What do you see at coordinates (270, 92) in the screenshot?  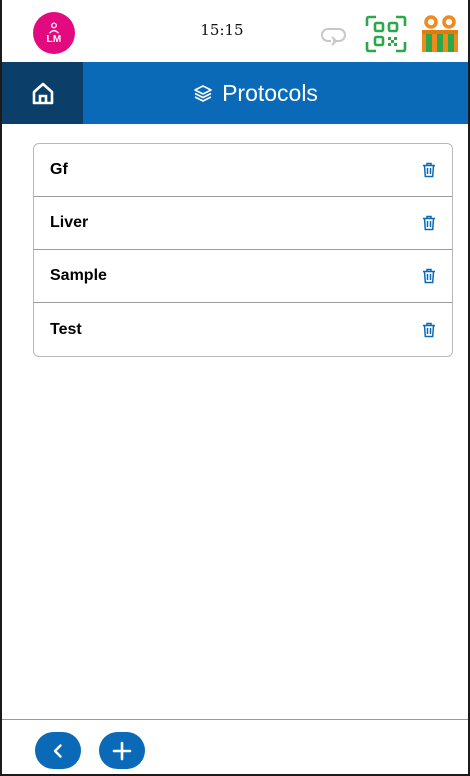 I see `page-title: Protocols` at bounding box center [270, 92].